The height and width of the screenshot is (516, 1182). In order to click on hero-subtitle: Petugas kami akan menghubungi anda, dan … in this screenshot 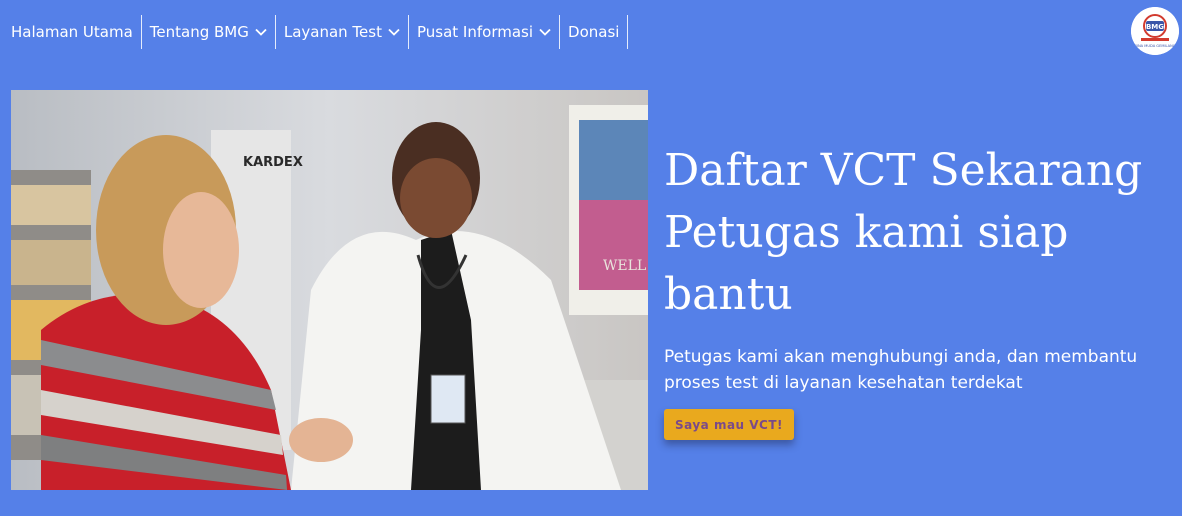, I will do `click(914, 370)`.